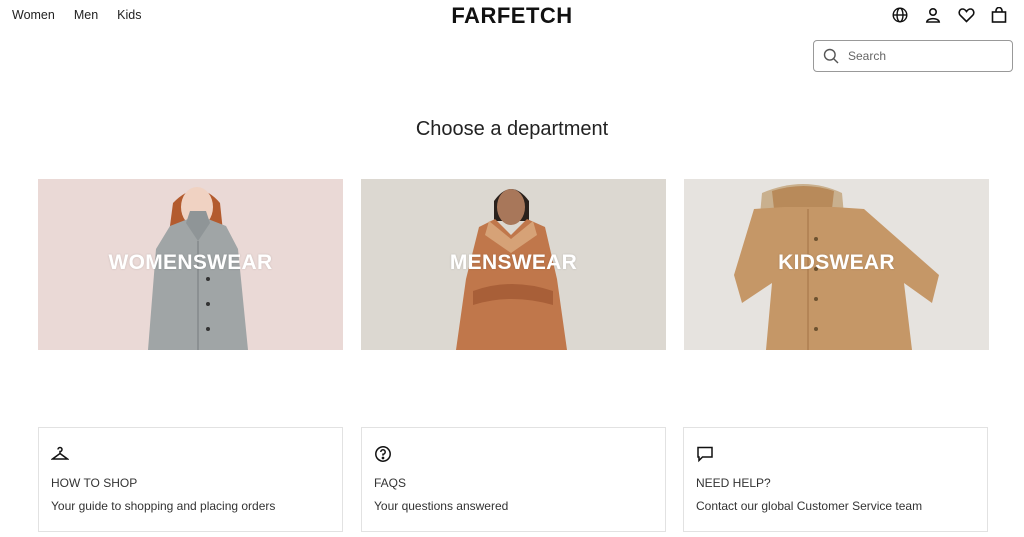 The image size is (1024, 537). What do you see at coordinates (809, 506) in the screenshot?
I see `need-help-desc: Contact our global Customer Service team` at bounding box center [809, 506].